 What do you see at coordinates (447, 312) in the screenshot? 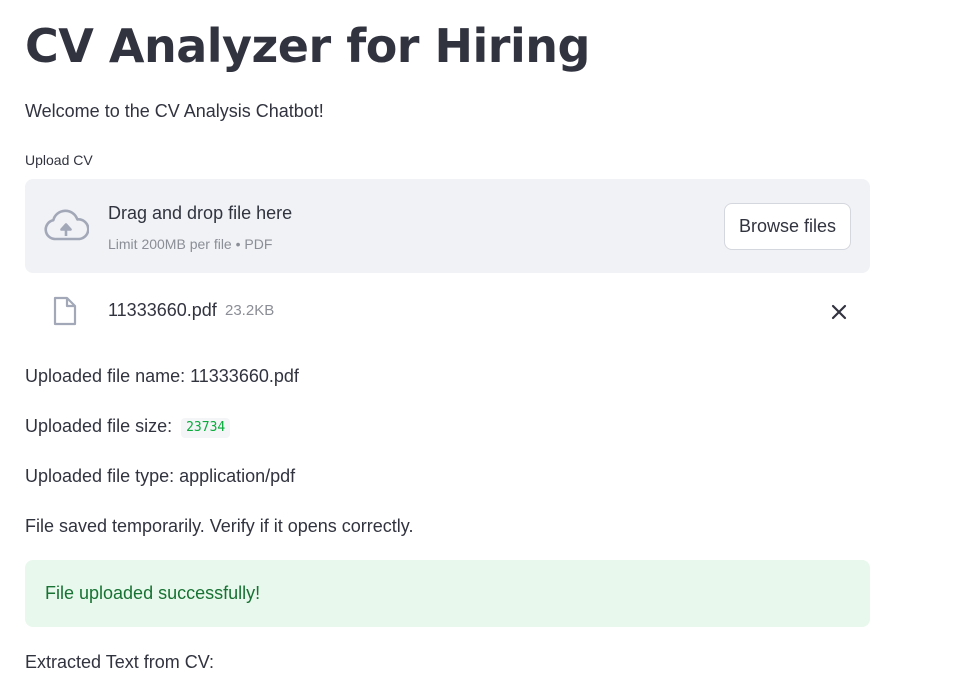
I see `uploaded-file-item: 11333660.pdf 23.2KB` at bounding box center [447, 312].